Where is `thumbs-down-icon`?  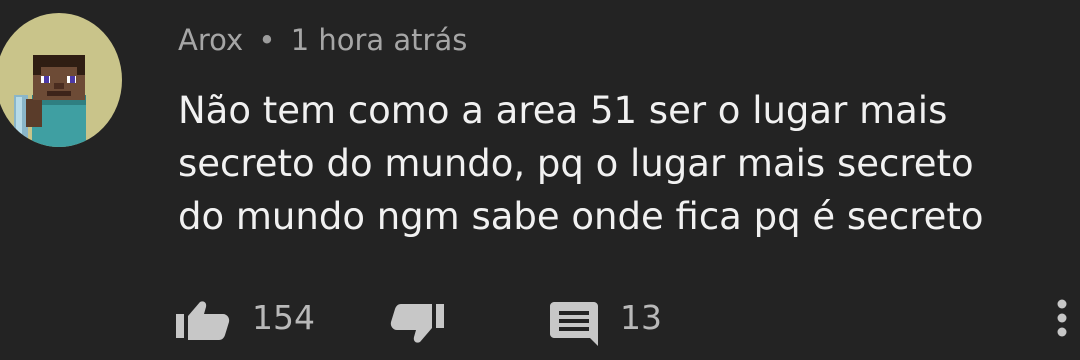
thumbs-down-icon is located at coordinates (416, 324).